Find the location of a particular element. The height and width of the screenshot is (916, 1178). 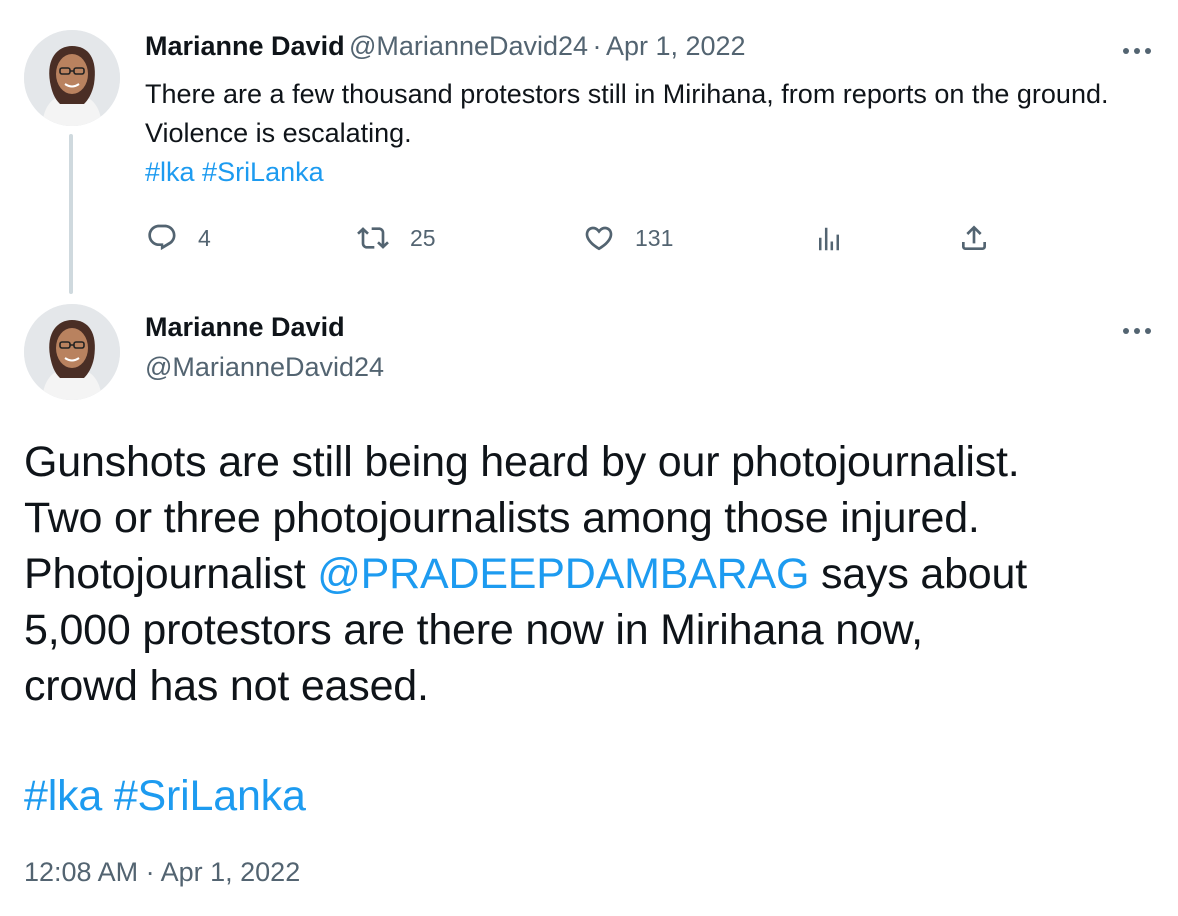

reply-button: 4 is located at coordinates (178, 238).